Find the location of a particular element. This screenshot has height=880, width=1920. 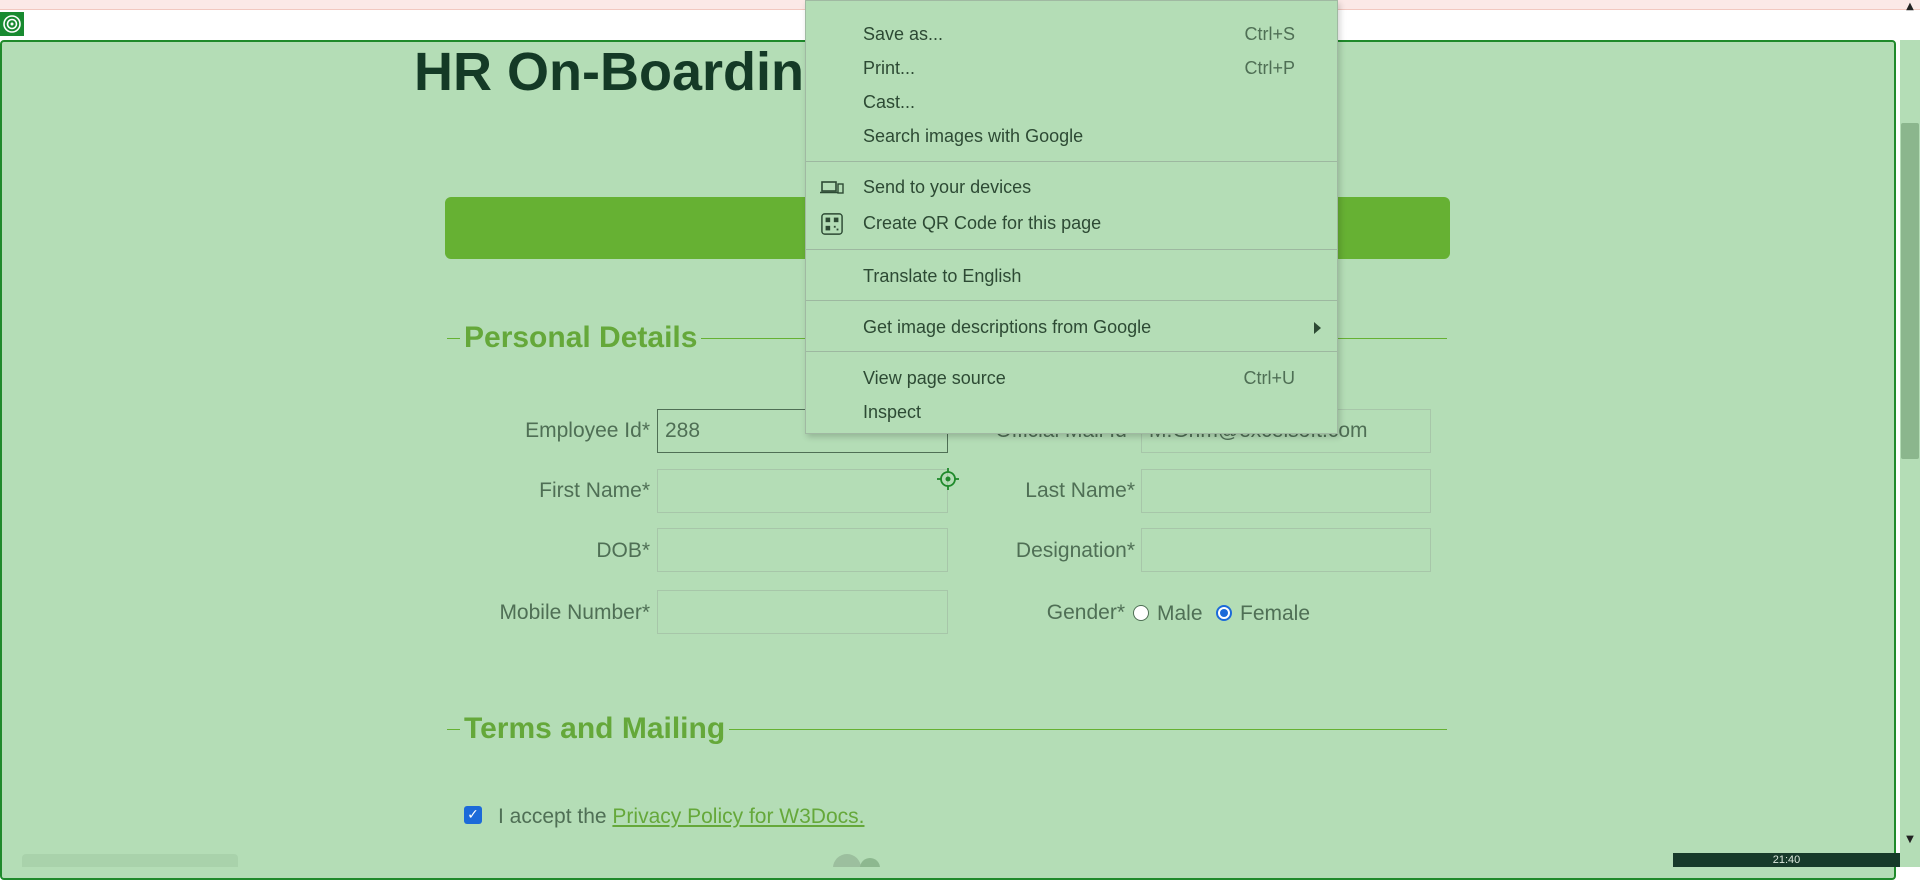

gender-female-radio is located at coordinates (1224, 613).